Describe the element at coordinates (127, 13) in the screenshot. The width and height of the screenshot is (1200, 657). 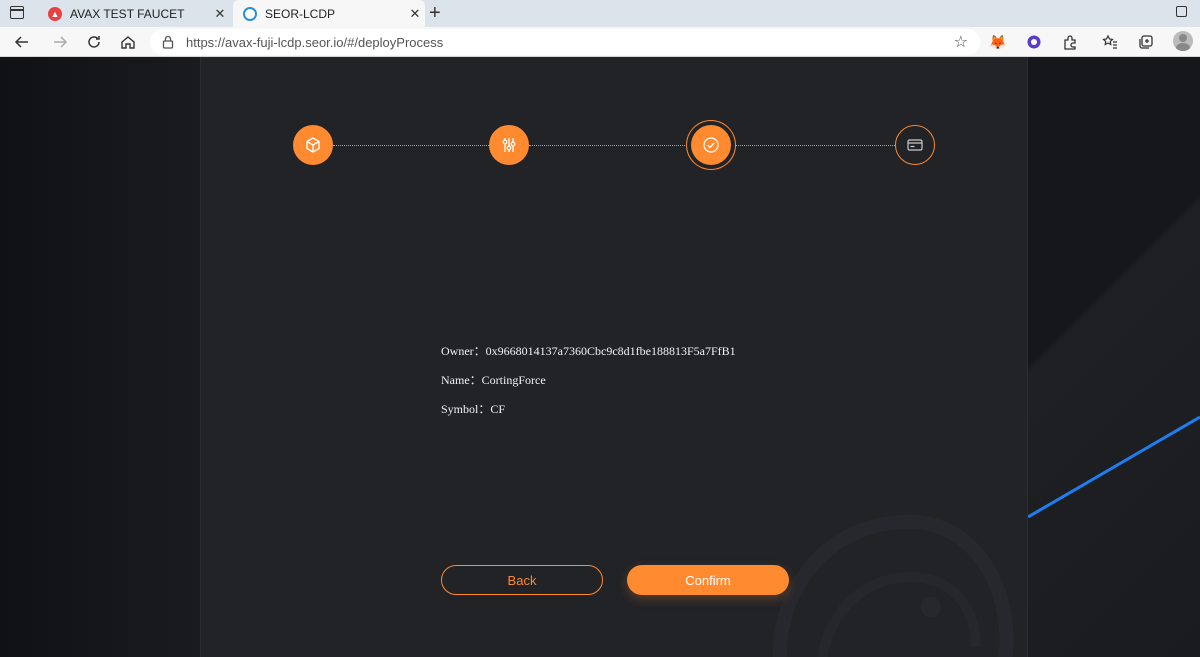
I see `tab-title: AVAX TEST FAUCET` at that location.